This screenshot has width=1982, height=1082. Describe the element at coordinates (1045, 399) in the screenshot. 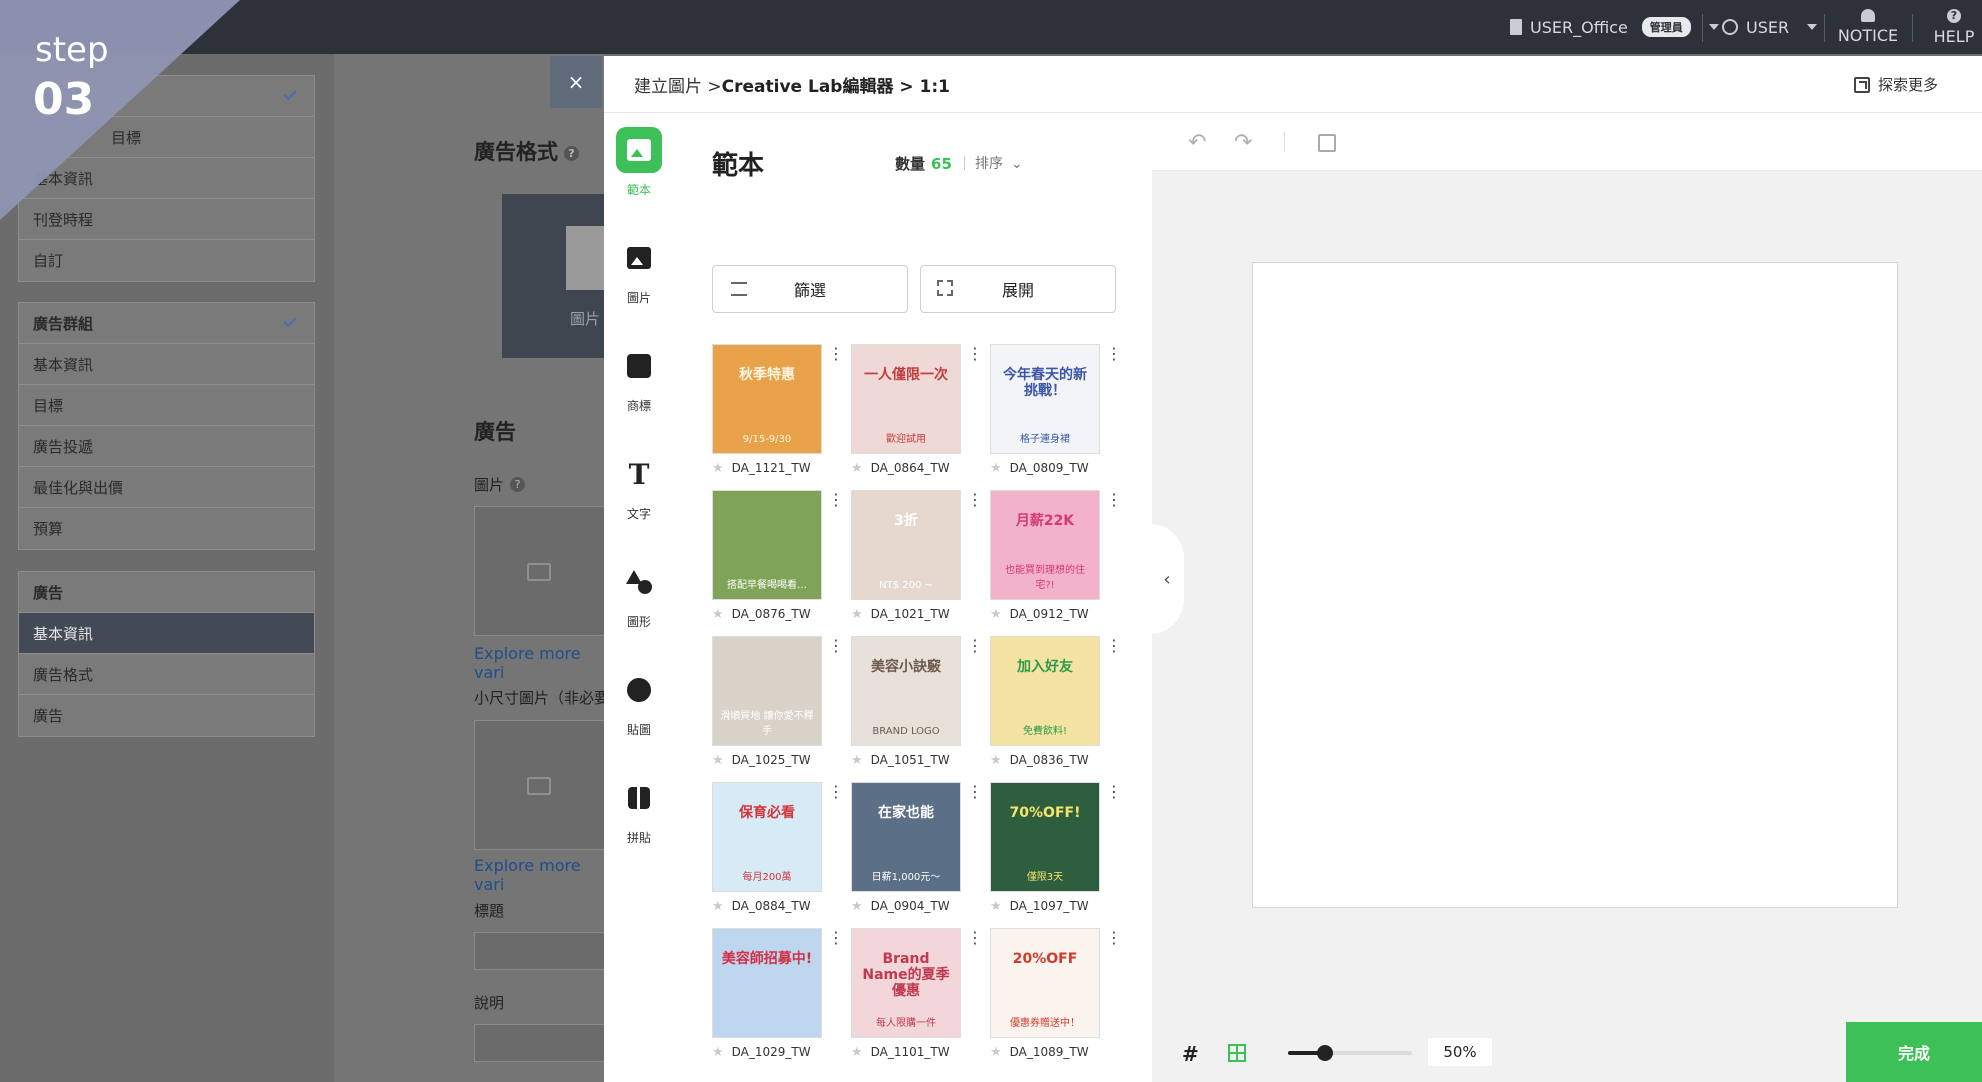

I see `template-thumbnail: 今年春天的新挑戰！ 格子連身裙` at that location.